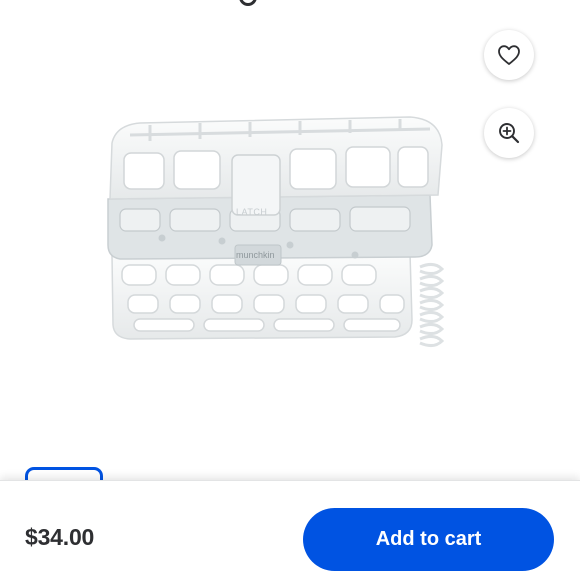 The height and width of the screenshot is (581, 580). Describe the element at coordinates (248, 3) in the screenshot. I see `carousel-indicator` at that location.